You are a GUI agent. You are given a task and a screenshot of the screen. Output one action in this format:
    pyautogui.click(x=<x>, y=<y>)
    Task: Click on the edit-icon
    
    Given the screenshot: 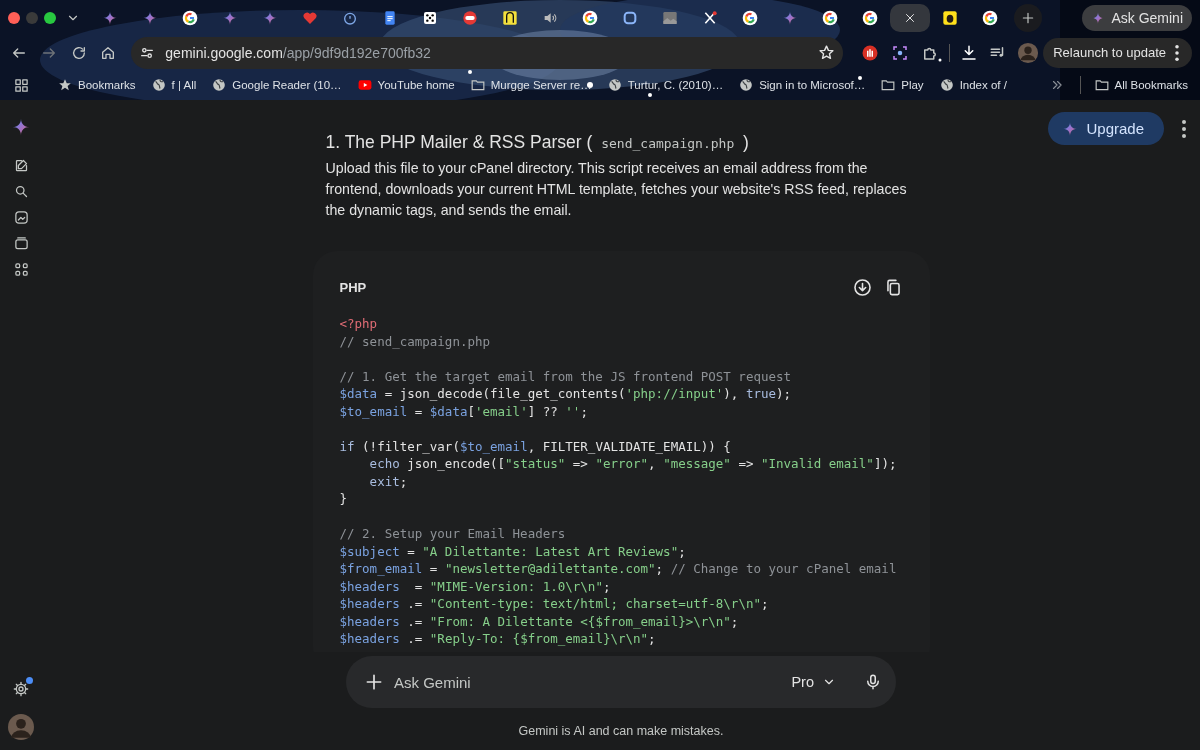 What is the action you would take?
    pyautogui.click(x=21, y=165)
    